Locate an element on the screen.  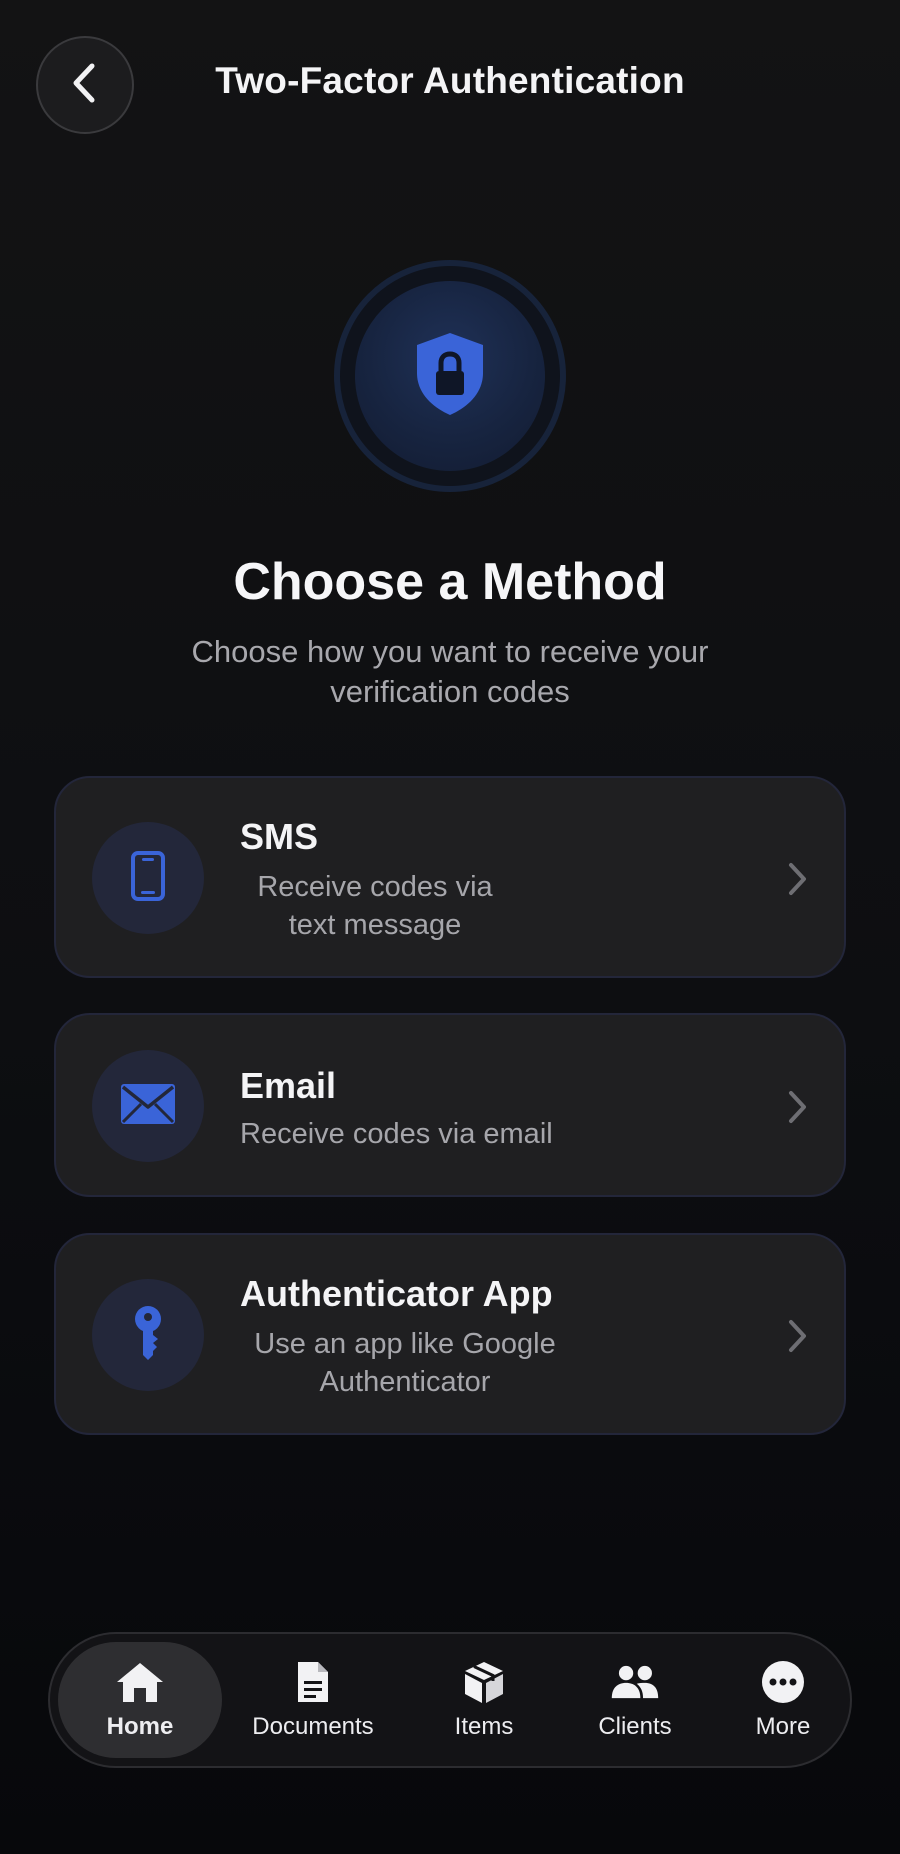
method-card-sms: SMS Receive codes via text message is located at coordinates (450, 877).